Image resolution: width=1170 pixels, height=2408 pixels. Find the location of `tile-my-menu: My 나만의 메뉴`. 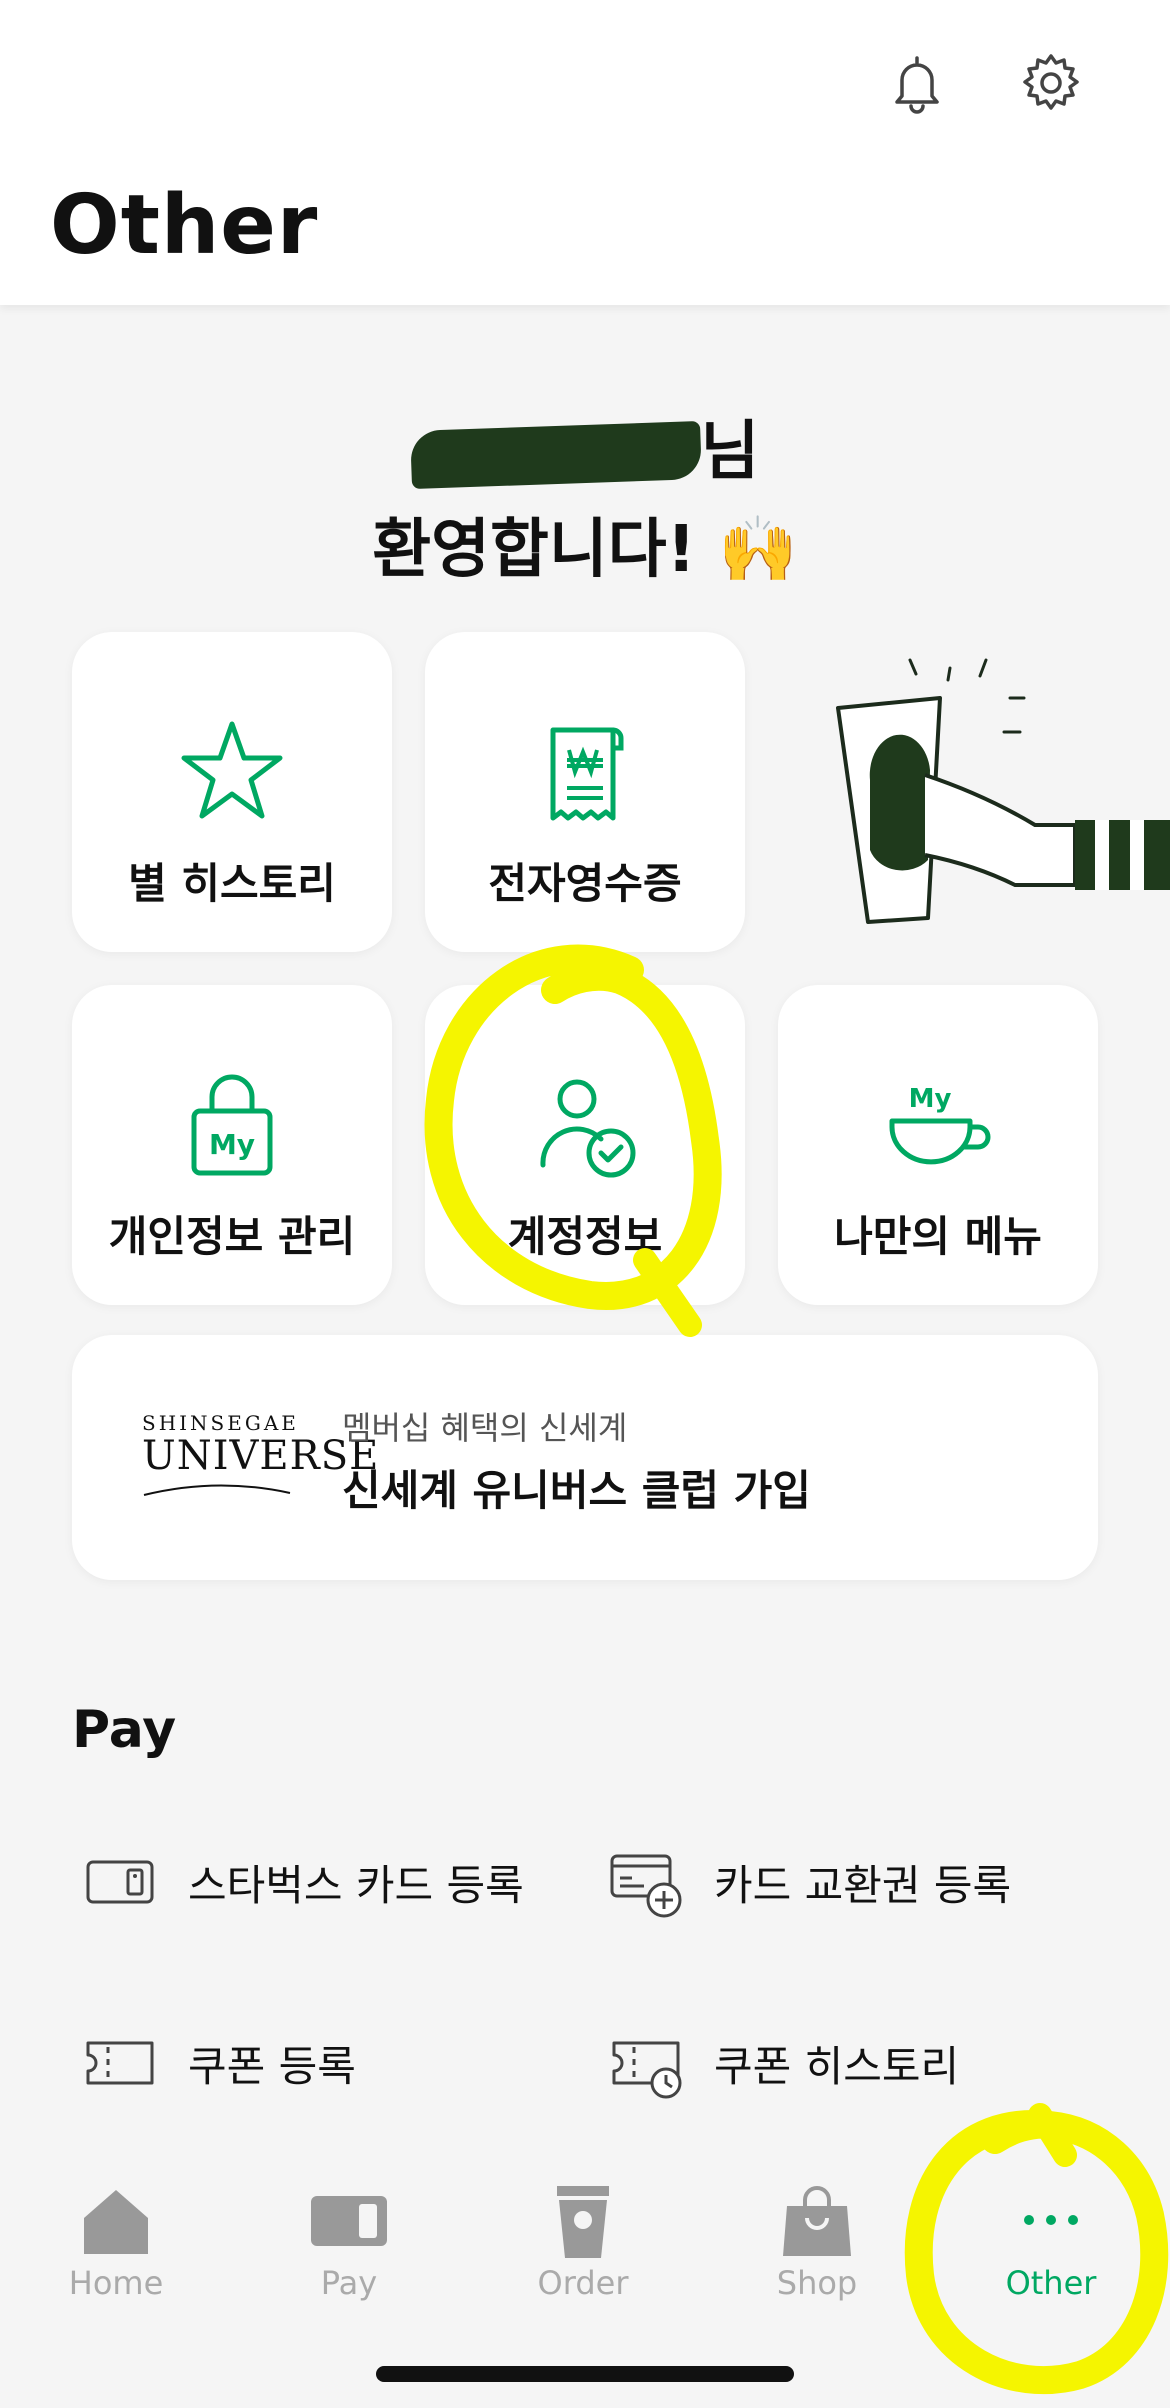

tile-my-menu: My 나만의 메뉴 is located at coordinates (938, 1145).